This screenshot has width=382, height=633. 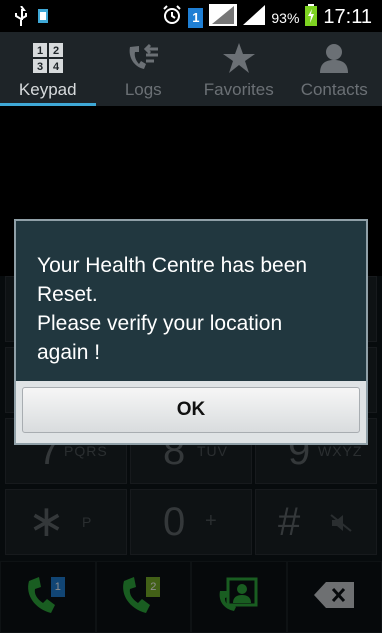 What do you see at coordinates (21, 18) in the screenshot?
I see `usb-icon` at bounding box center [21, 18].